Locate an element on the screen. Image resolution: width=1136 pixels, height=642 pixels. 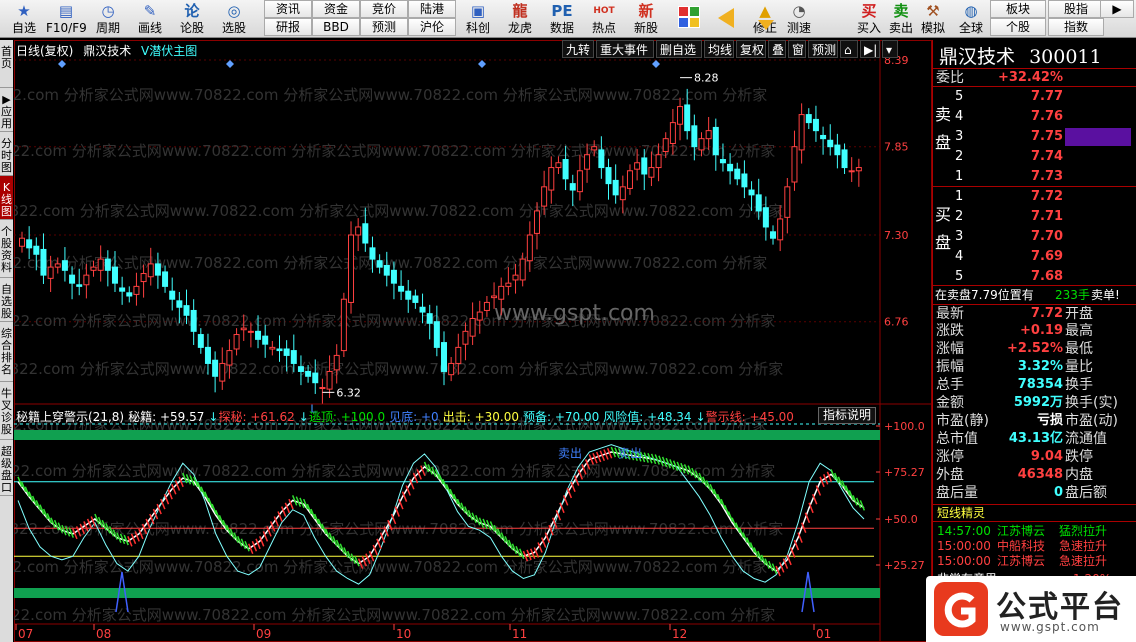
mairu-button: 买买入 is located at coordinates (869, 19).